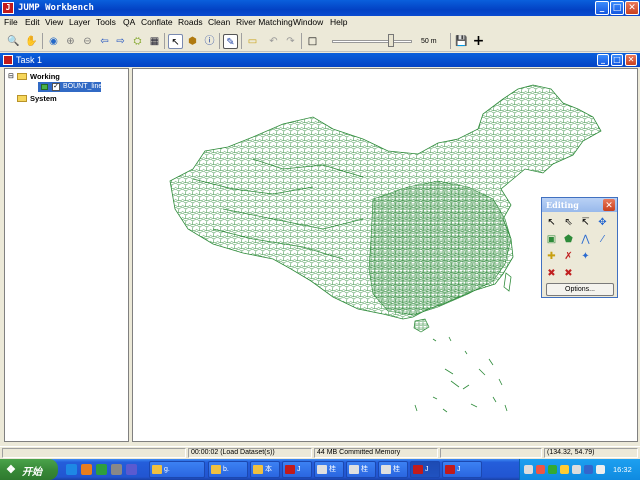  I want to click on zoom-in-icon: ⊕, so click(70, 41).